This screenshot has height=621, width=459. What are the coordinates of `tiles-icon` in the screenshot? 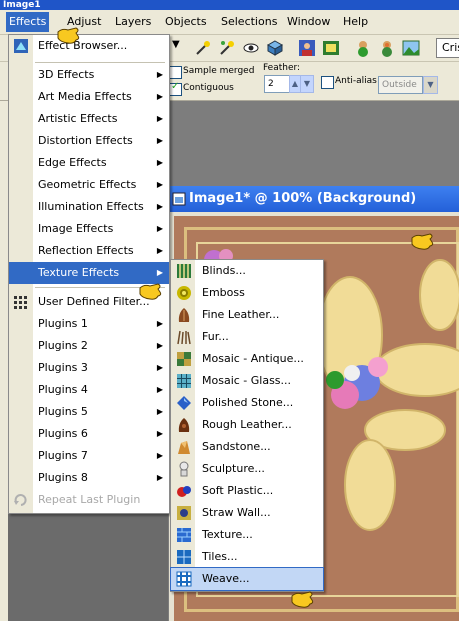 It's located at (184, 557).